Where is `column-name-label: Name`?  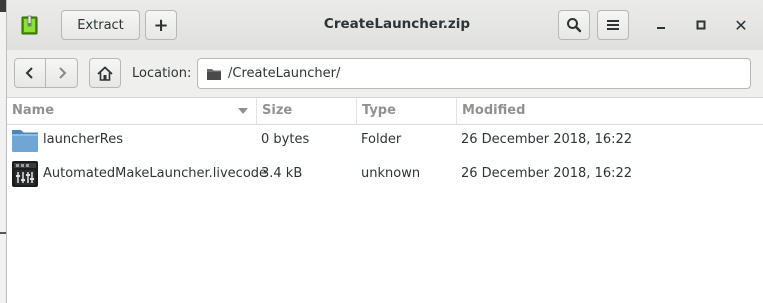 column-name-label: Name is located at coordinates (33, 110).